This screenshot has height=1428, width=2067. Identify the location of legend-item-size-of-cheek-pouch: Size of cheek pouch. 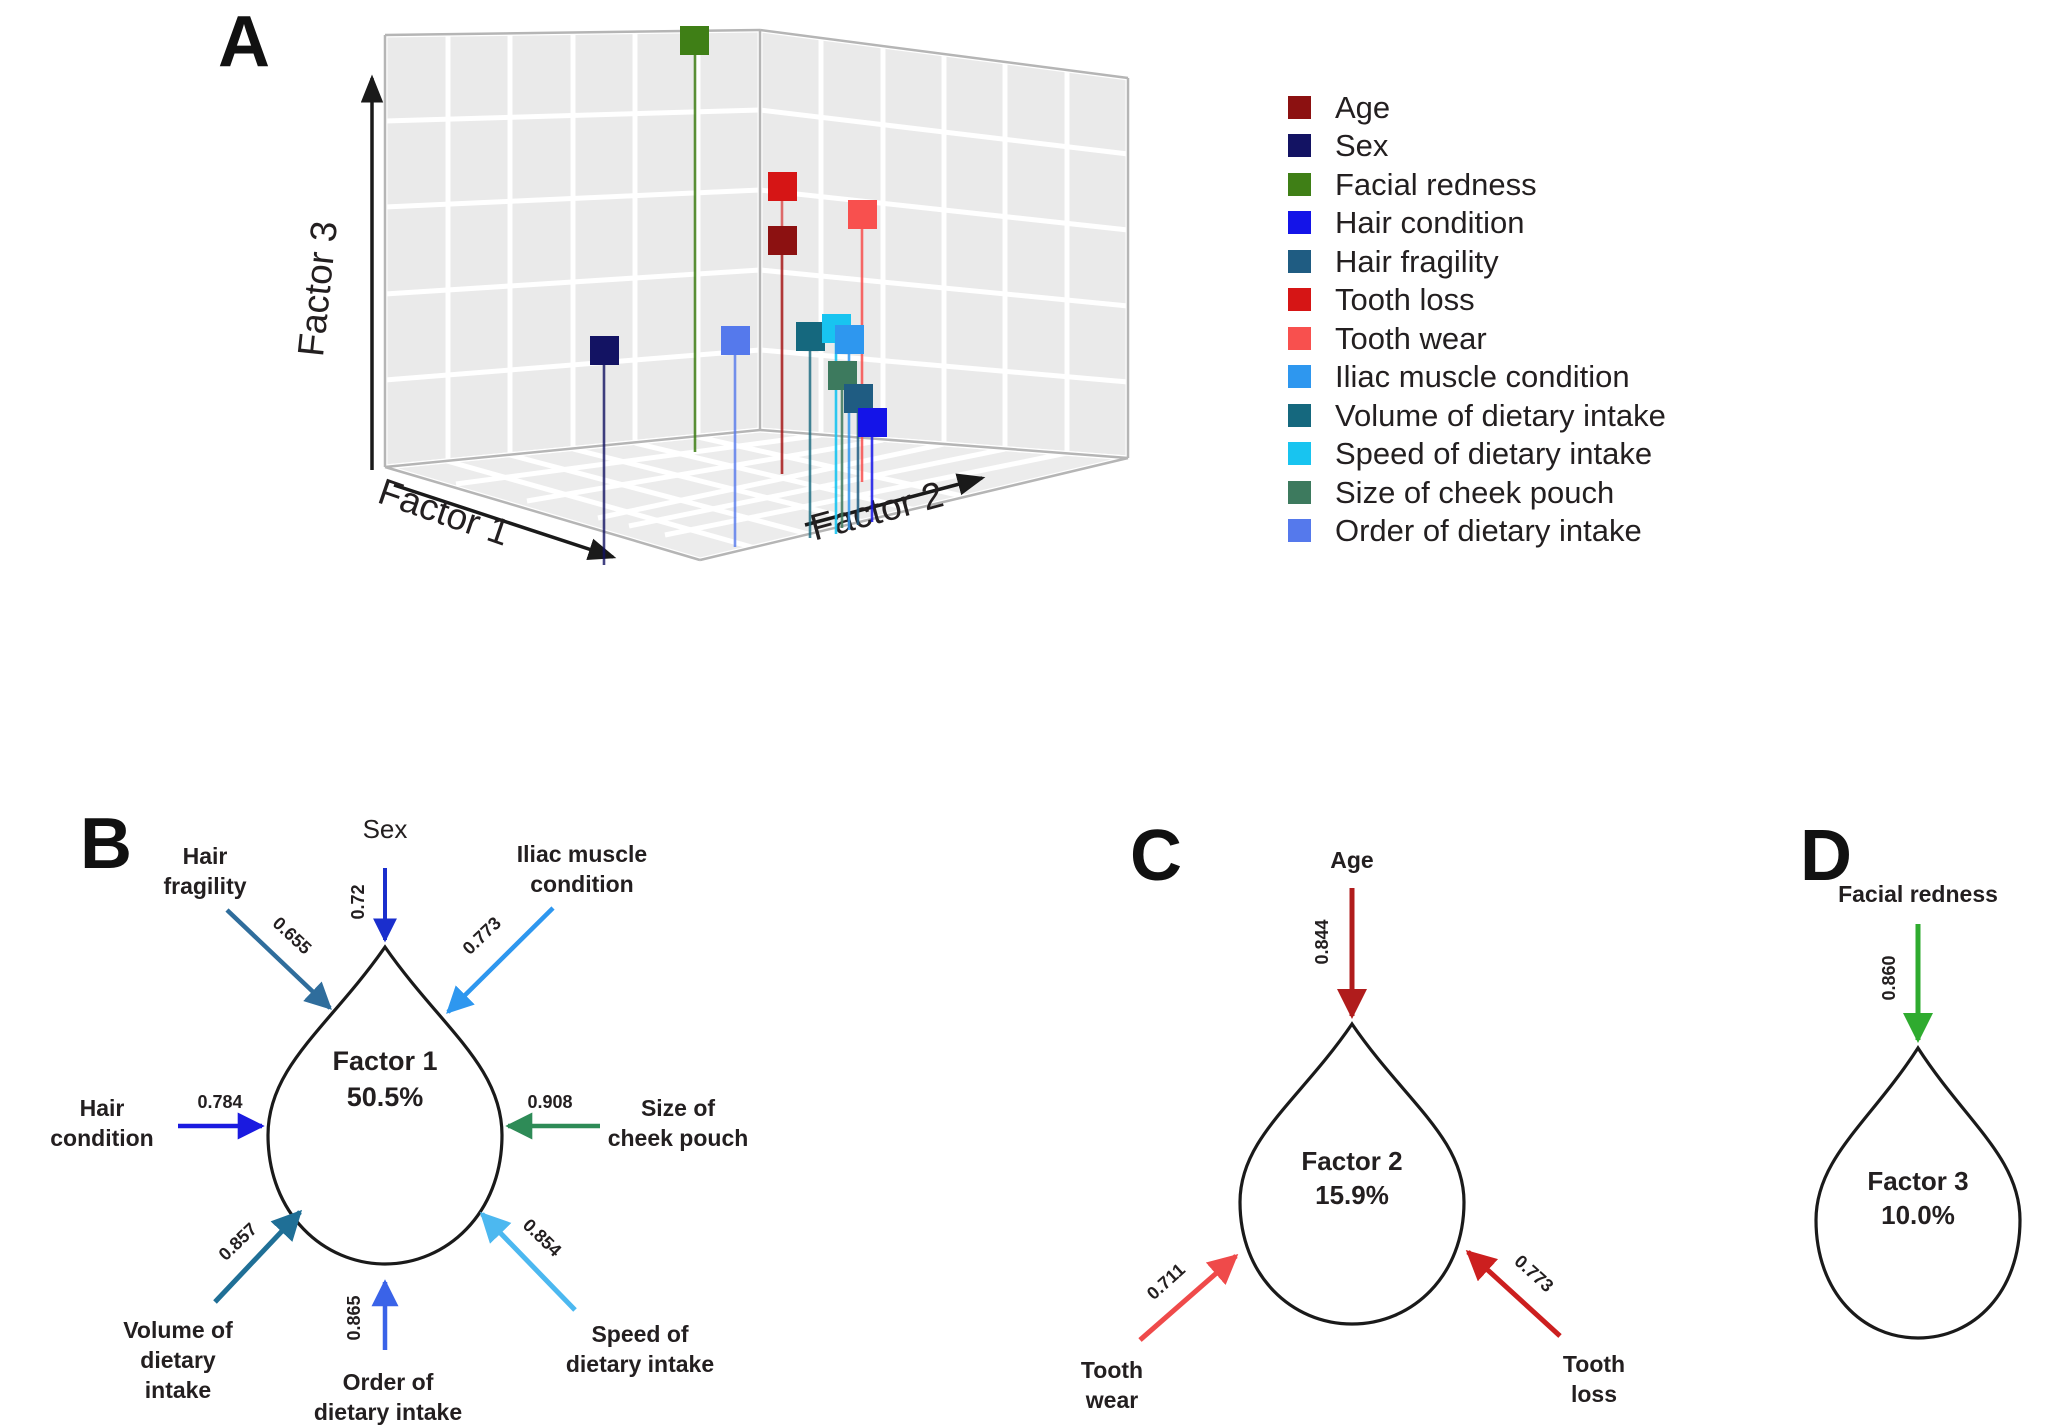
(1668, 492).